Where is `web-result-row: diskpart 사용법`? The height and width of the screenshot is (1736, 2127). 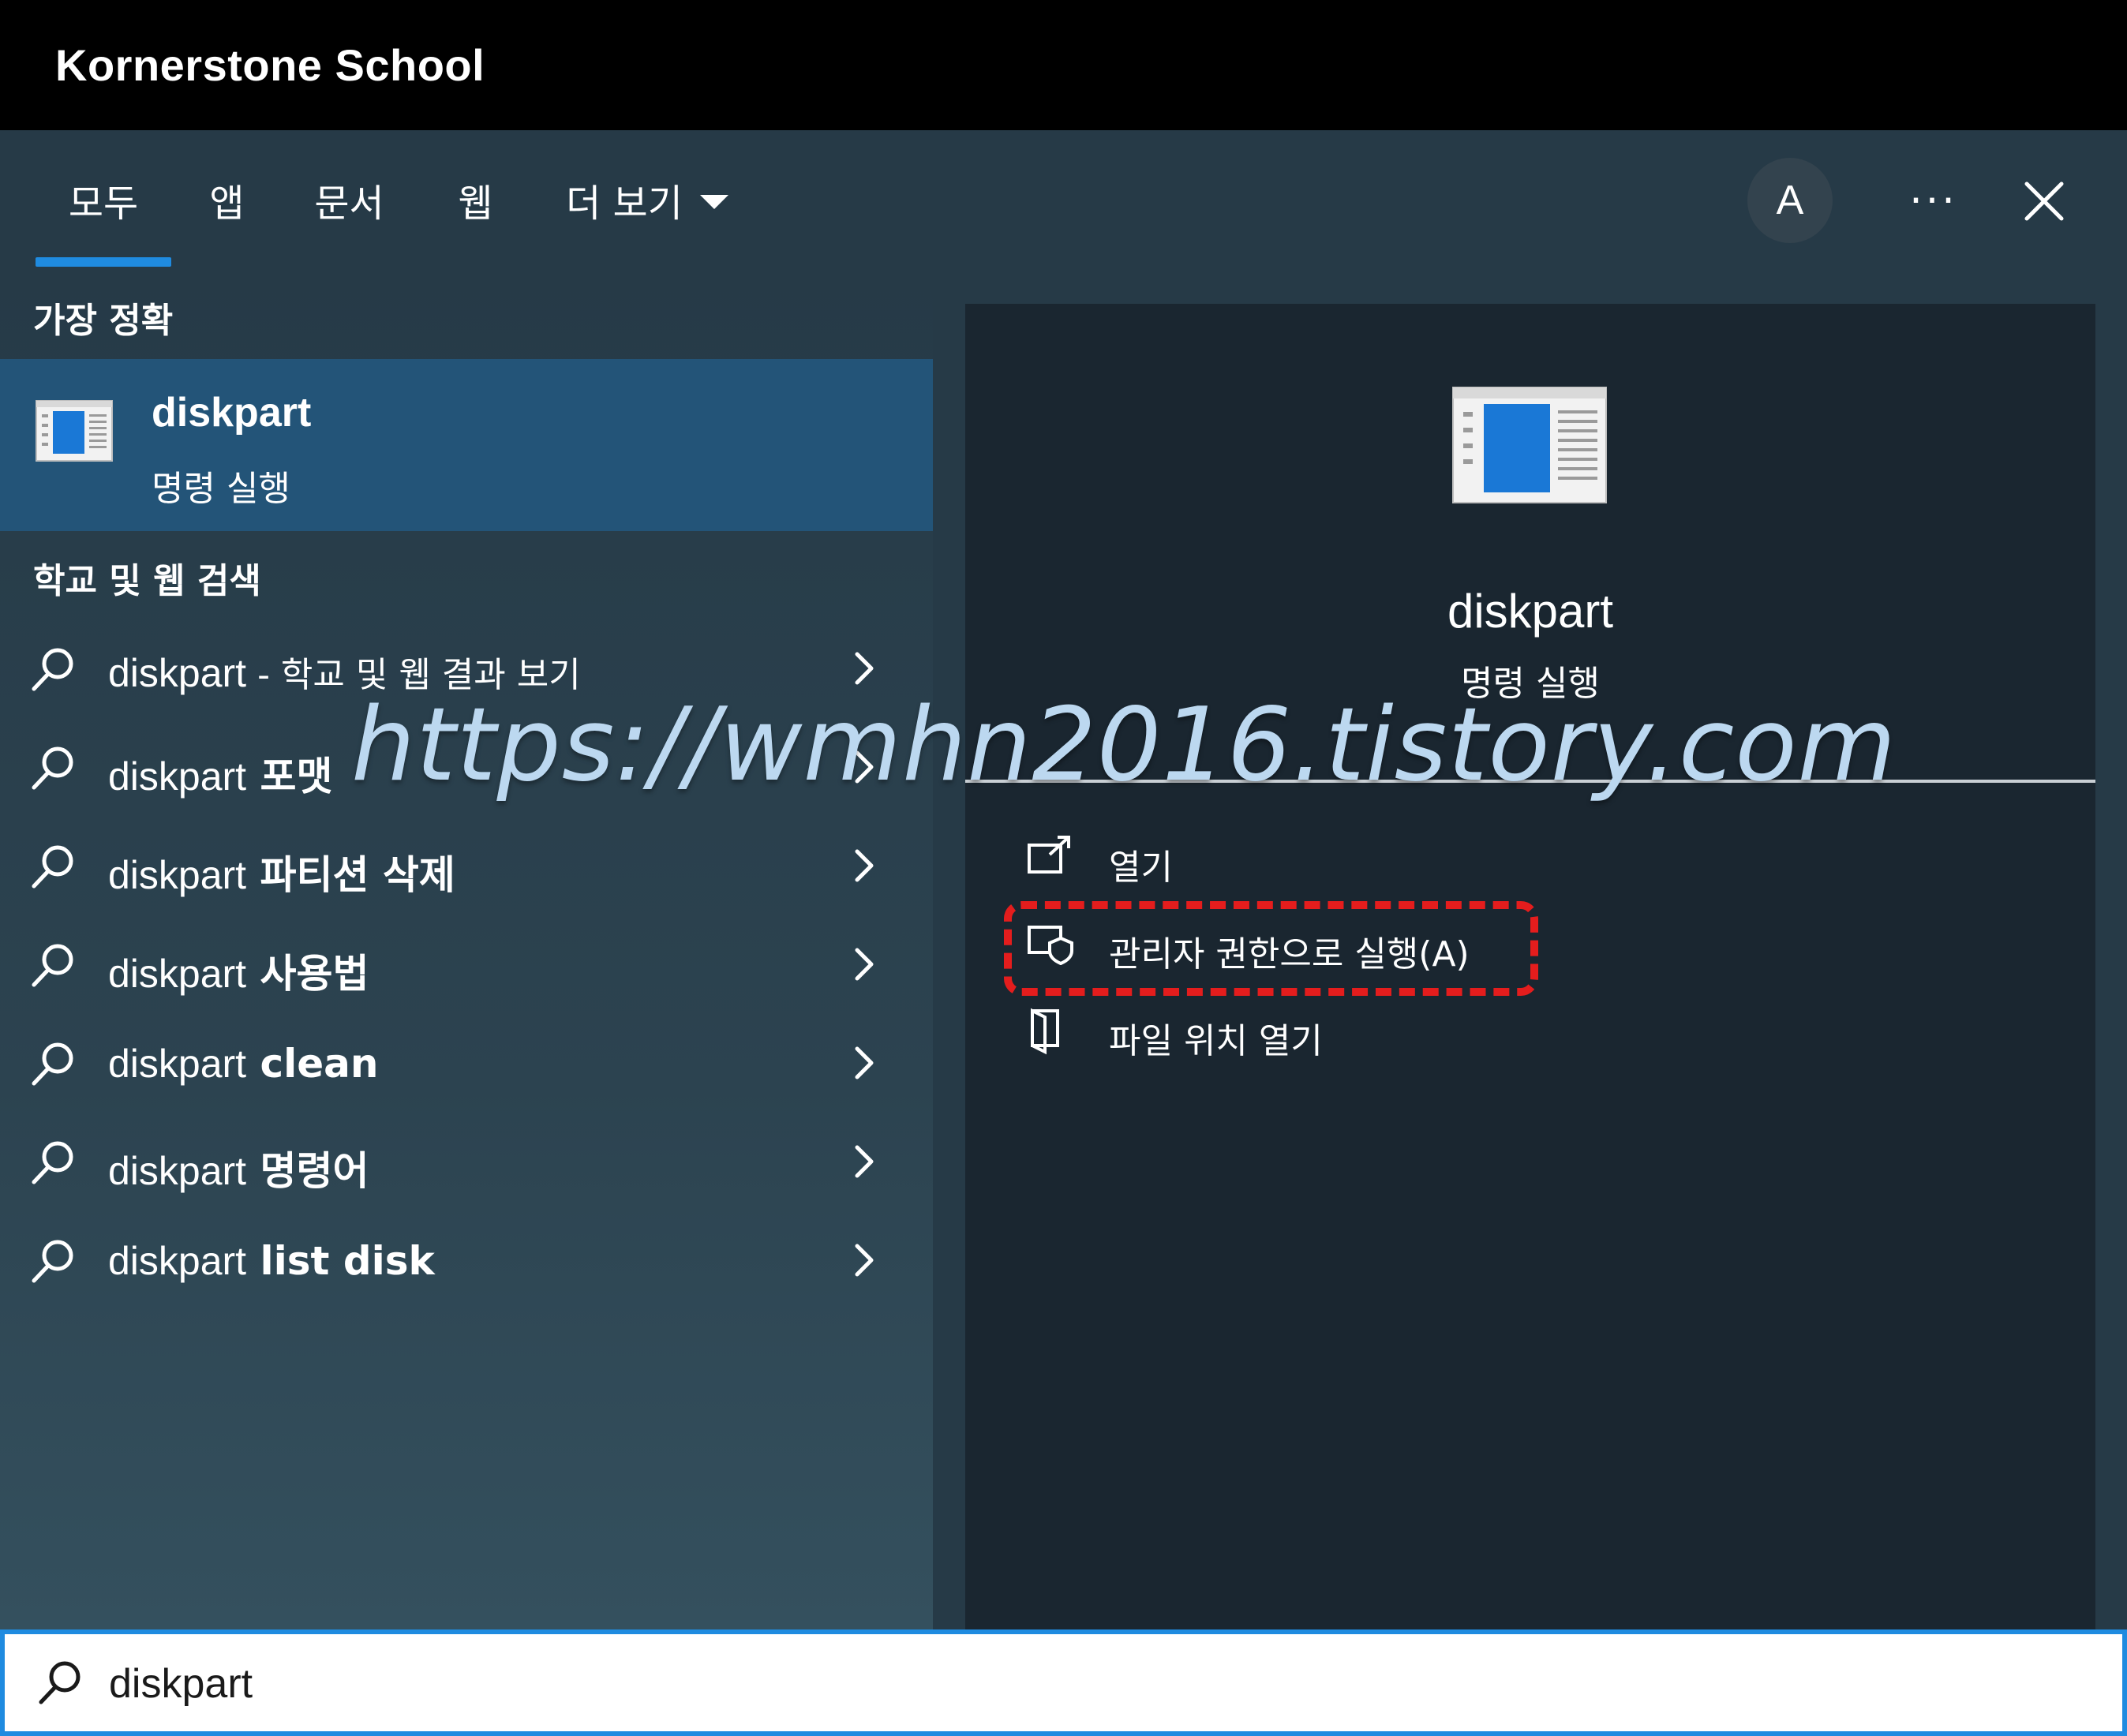 web-result-row: diskpart 사용법 is located at coordinates (466, 964).